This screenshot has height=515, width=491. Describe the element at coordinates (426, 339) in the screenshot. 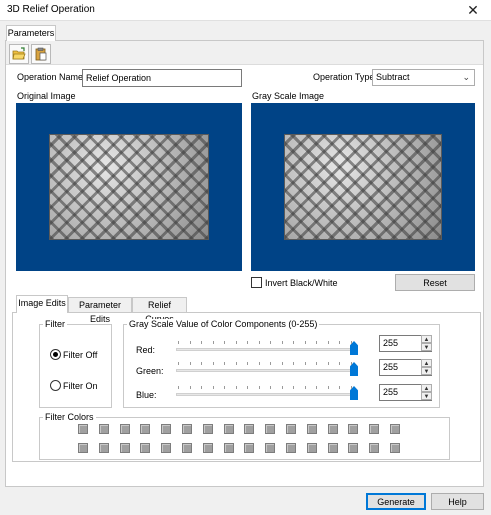

I see `red-up-icon: ▲` at that location.